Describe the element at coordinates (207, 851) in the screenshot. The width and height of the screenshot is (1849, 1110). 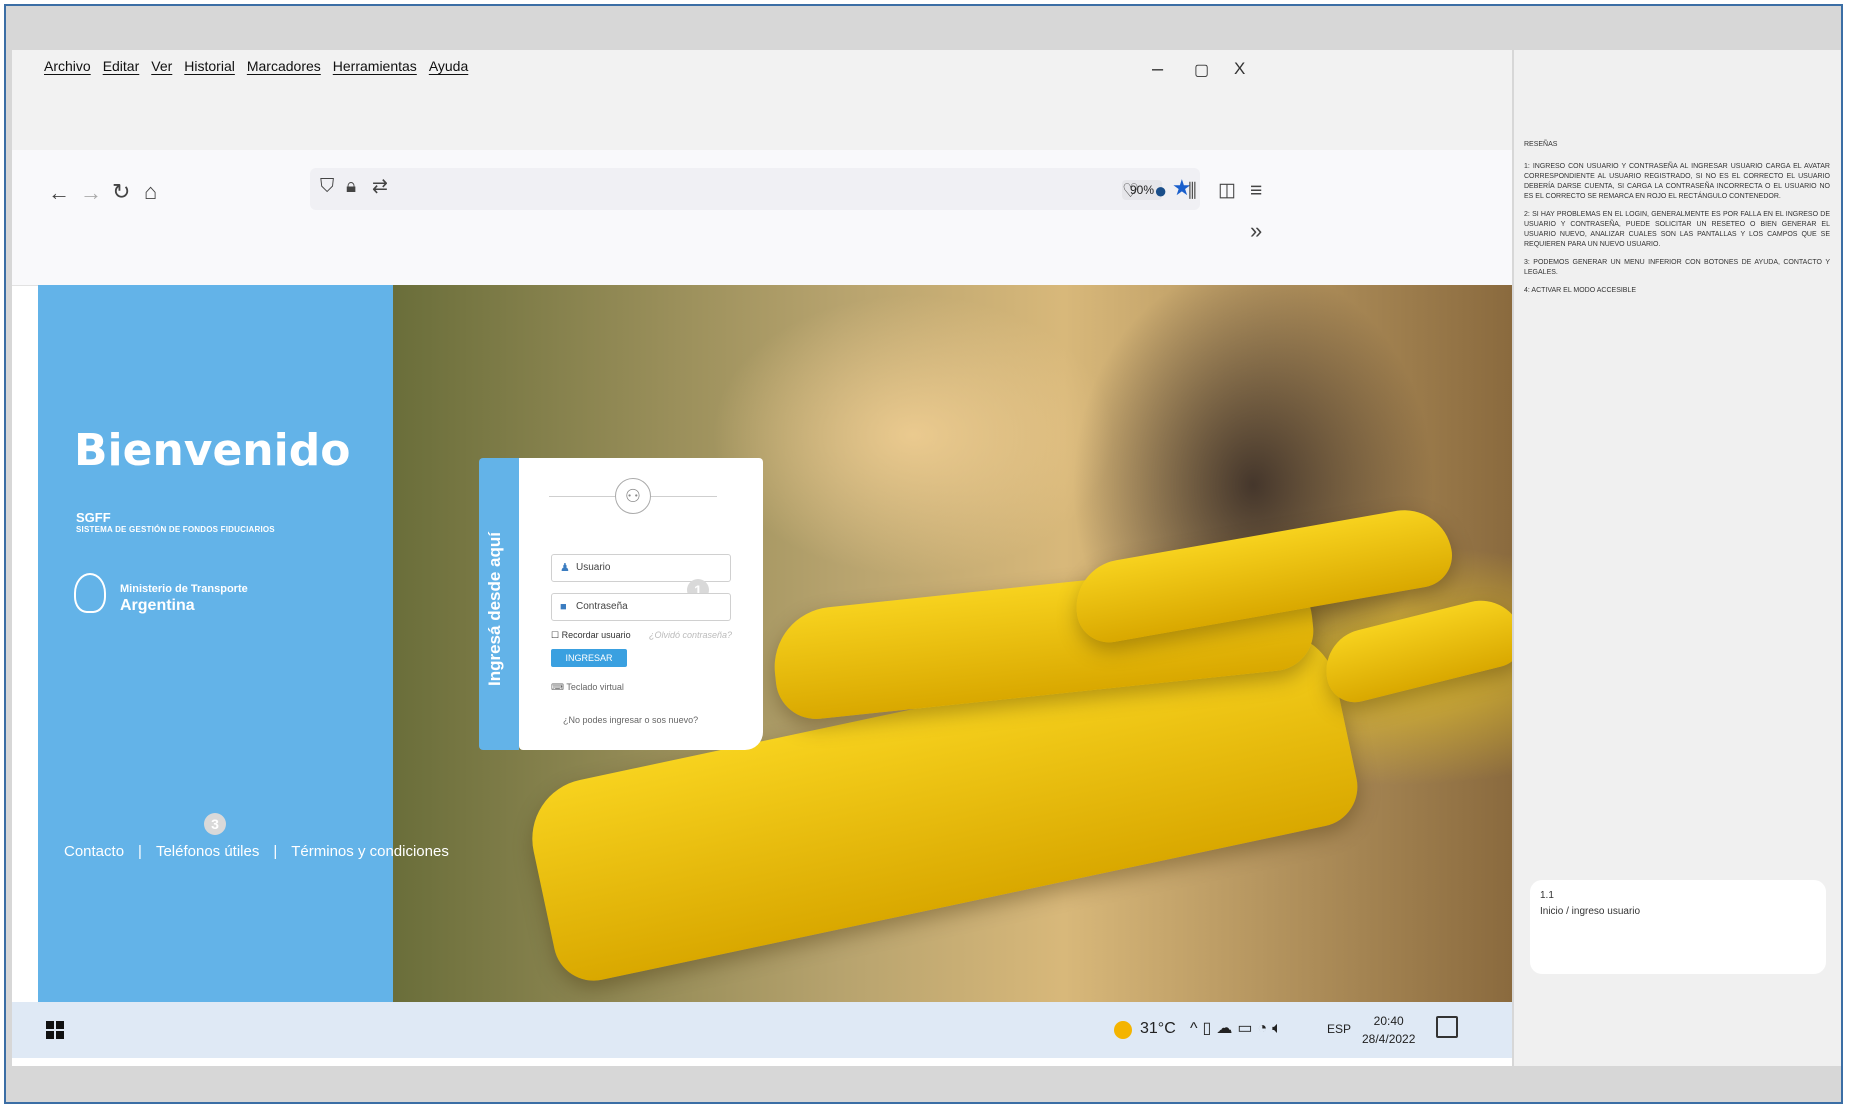
I see `phones-link: Teléfonos útiles` at that location.